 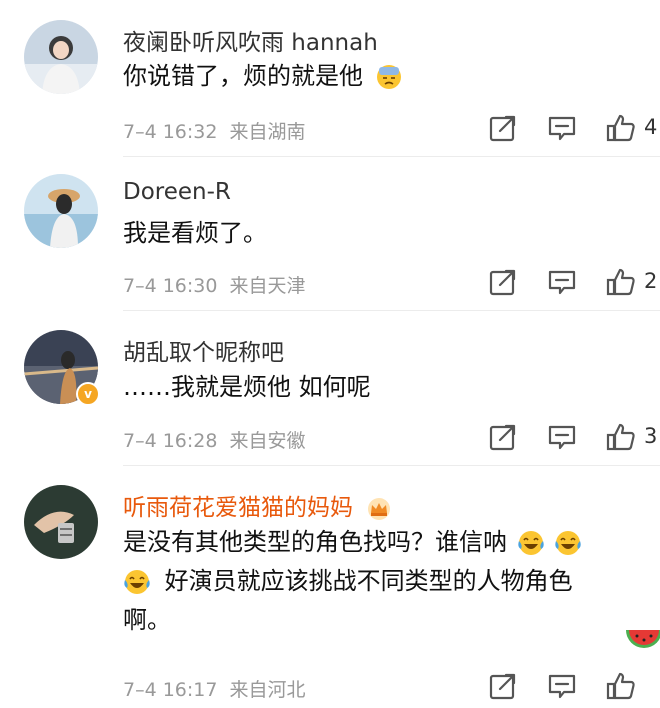 I want to click on comment-text-content: ……我就是烦他 如何呢, so click(x=247, y=387).